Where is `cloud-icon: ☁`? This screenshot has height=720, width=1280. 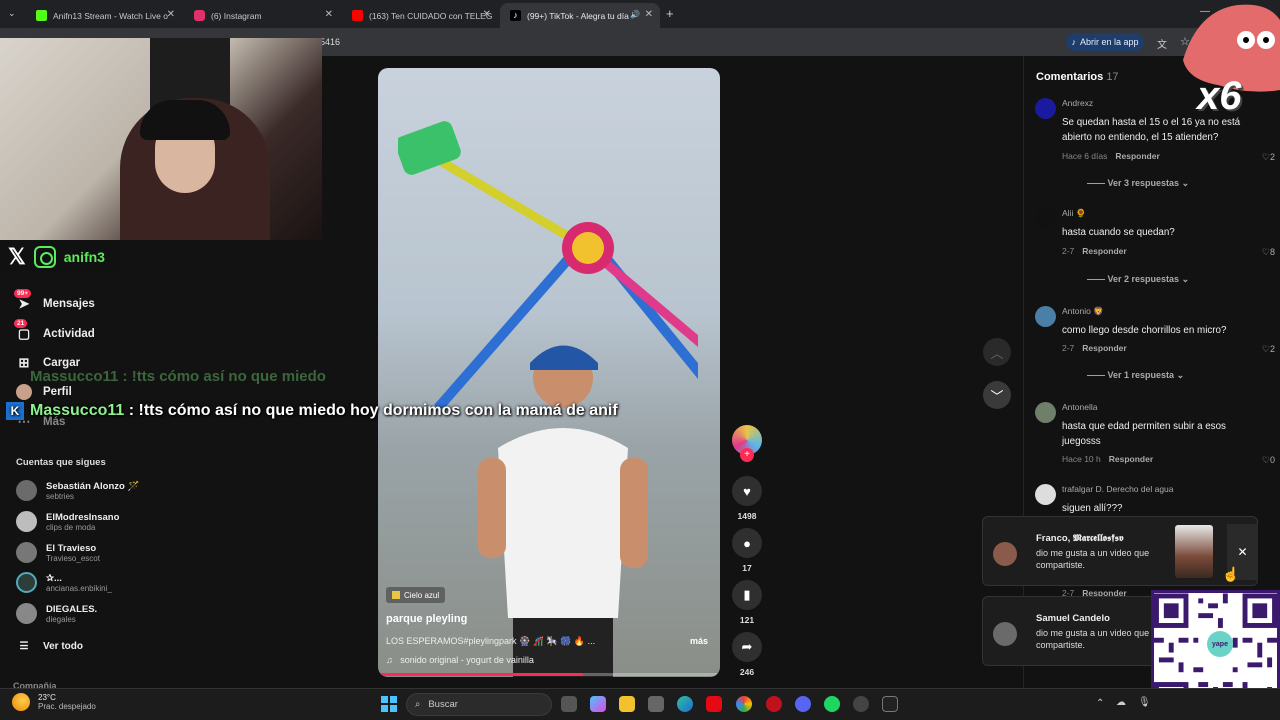 cloud-icon: ☁ is located at coordinates (1121, 702).